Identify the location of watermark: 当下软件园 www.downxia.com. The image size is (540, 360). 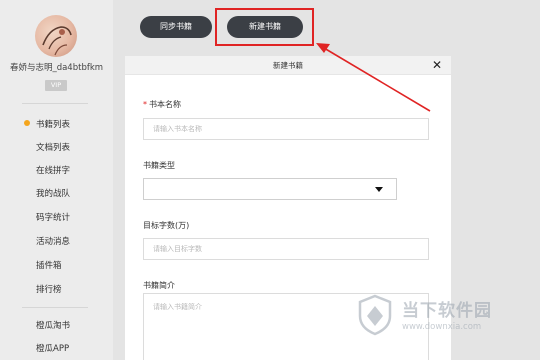
(445, 322).